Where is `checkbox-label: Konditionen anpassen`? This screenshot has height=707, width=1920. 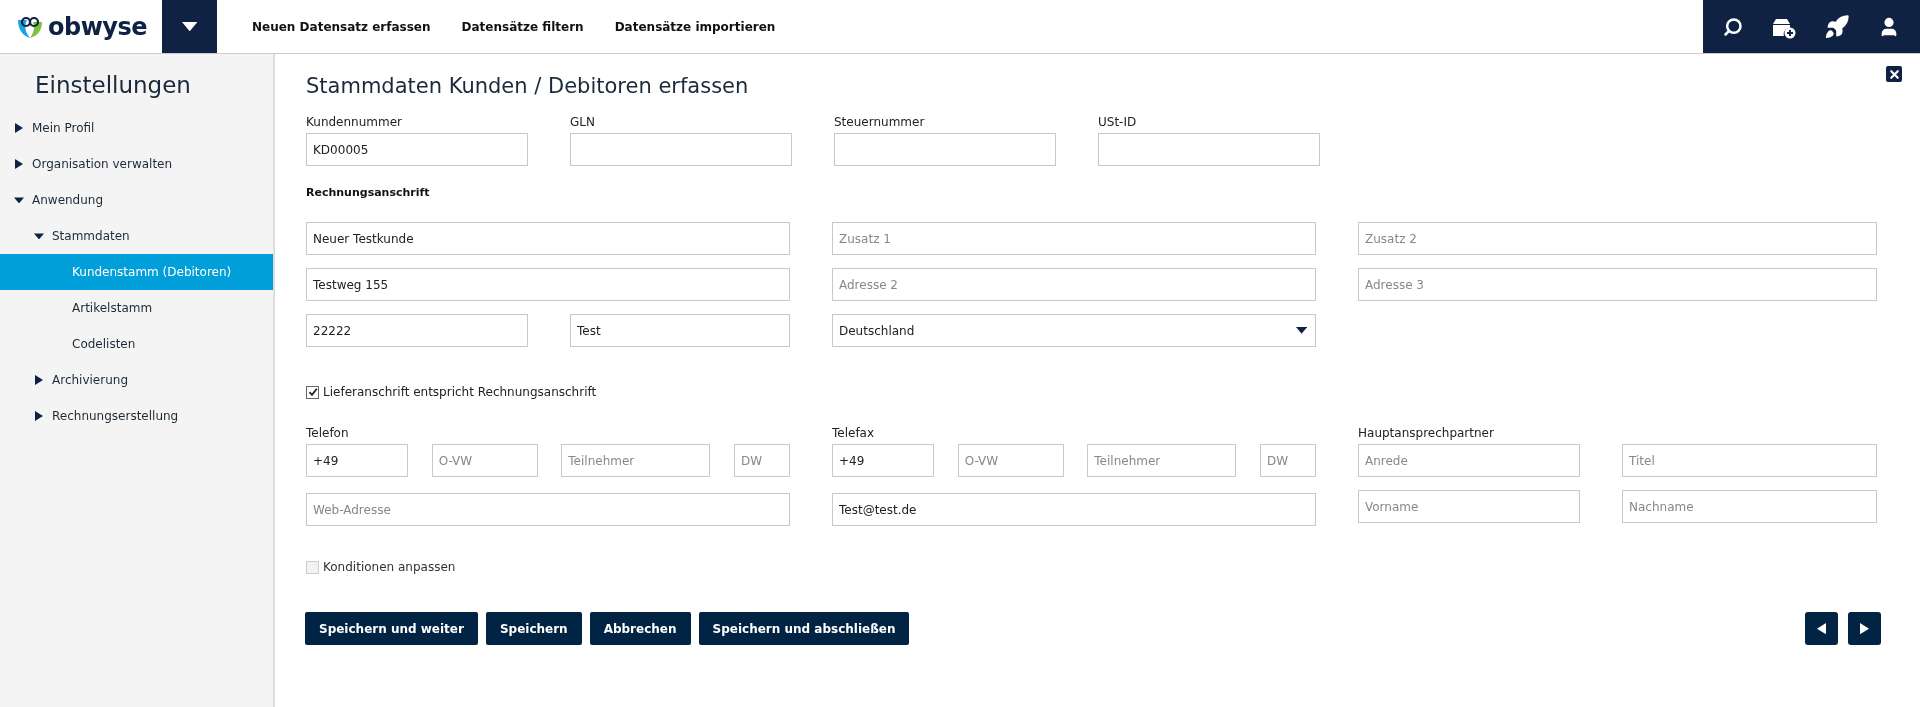
checkbox-label: Konditionen anpassen is located at coordinates (389, 567).